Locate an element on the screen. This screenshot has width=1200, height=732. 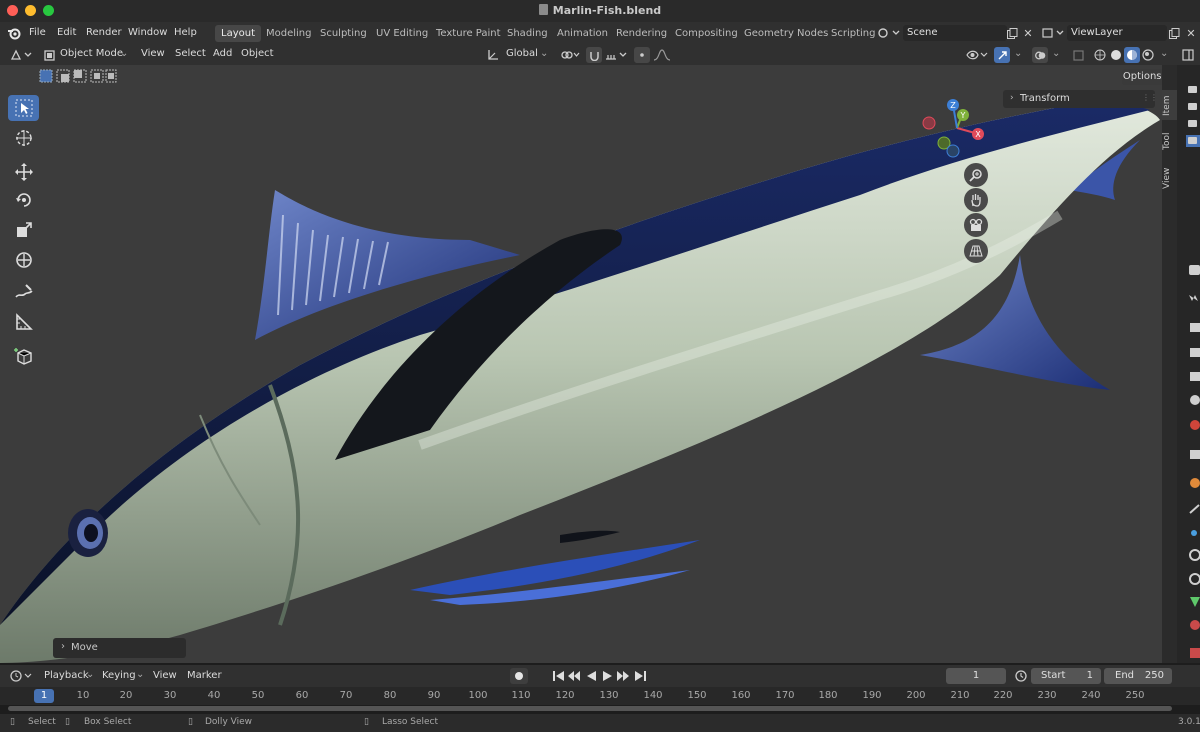
move-tool is located at coordinates (23, 172).